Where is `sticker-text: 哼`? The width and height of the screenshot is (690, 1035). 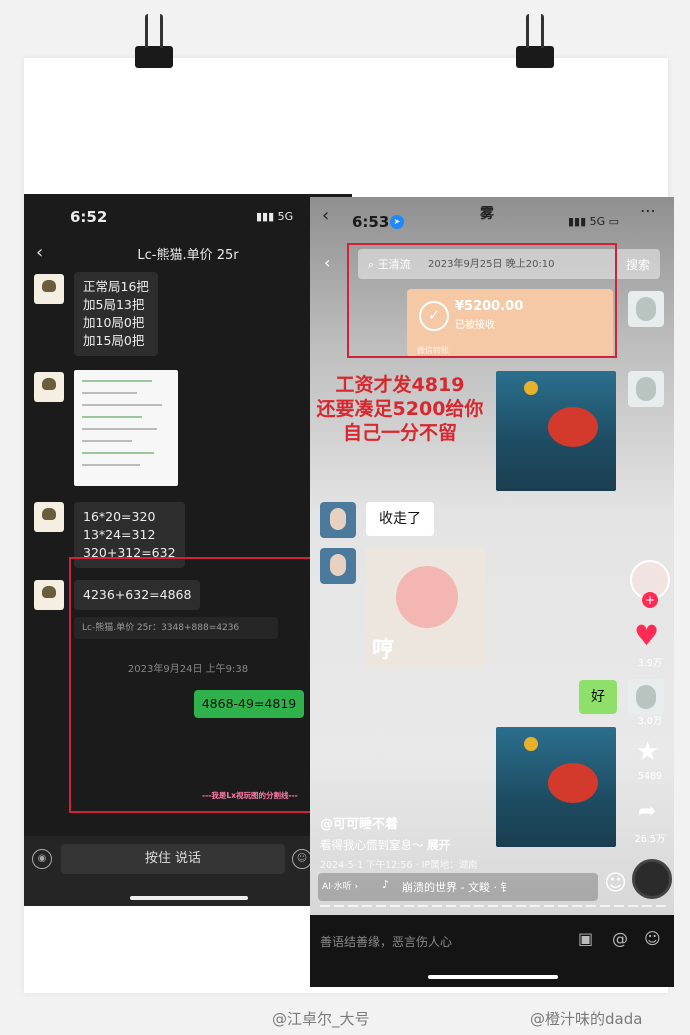
sticker-text: 哼 is located at coordinates (383, 650).